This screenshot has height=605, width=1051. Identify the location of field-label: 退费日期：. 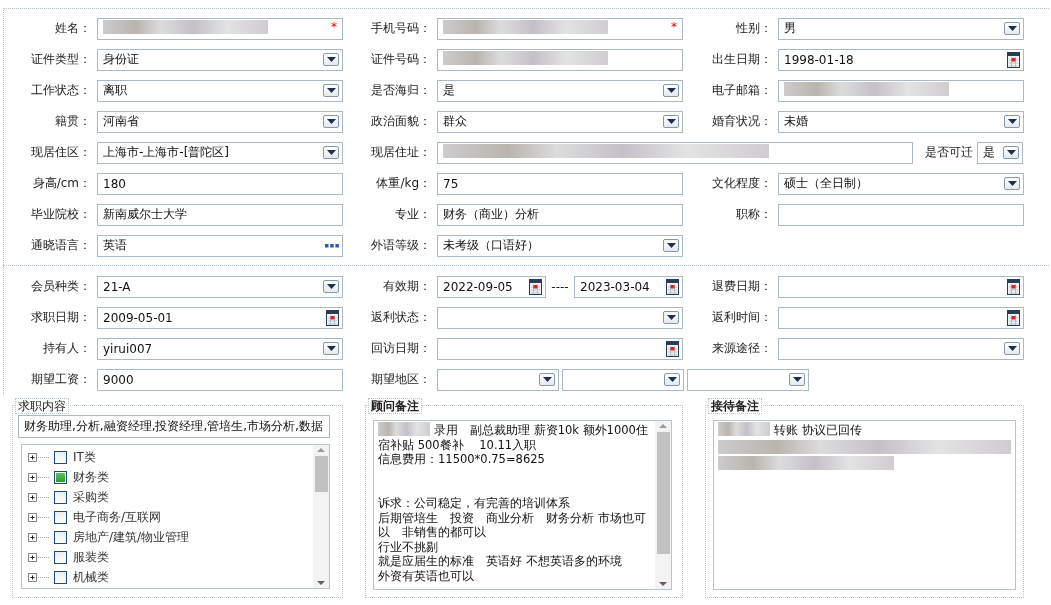
(742, 286).